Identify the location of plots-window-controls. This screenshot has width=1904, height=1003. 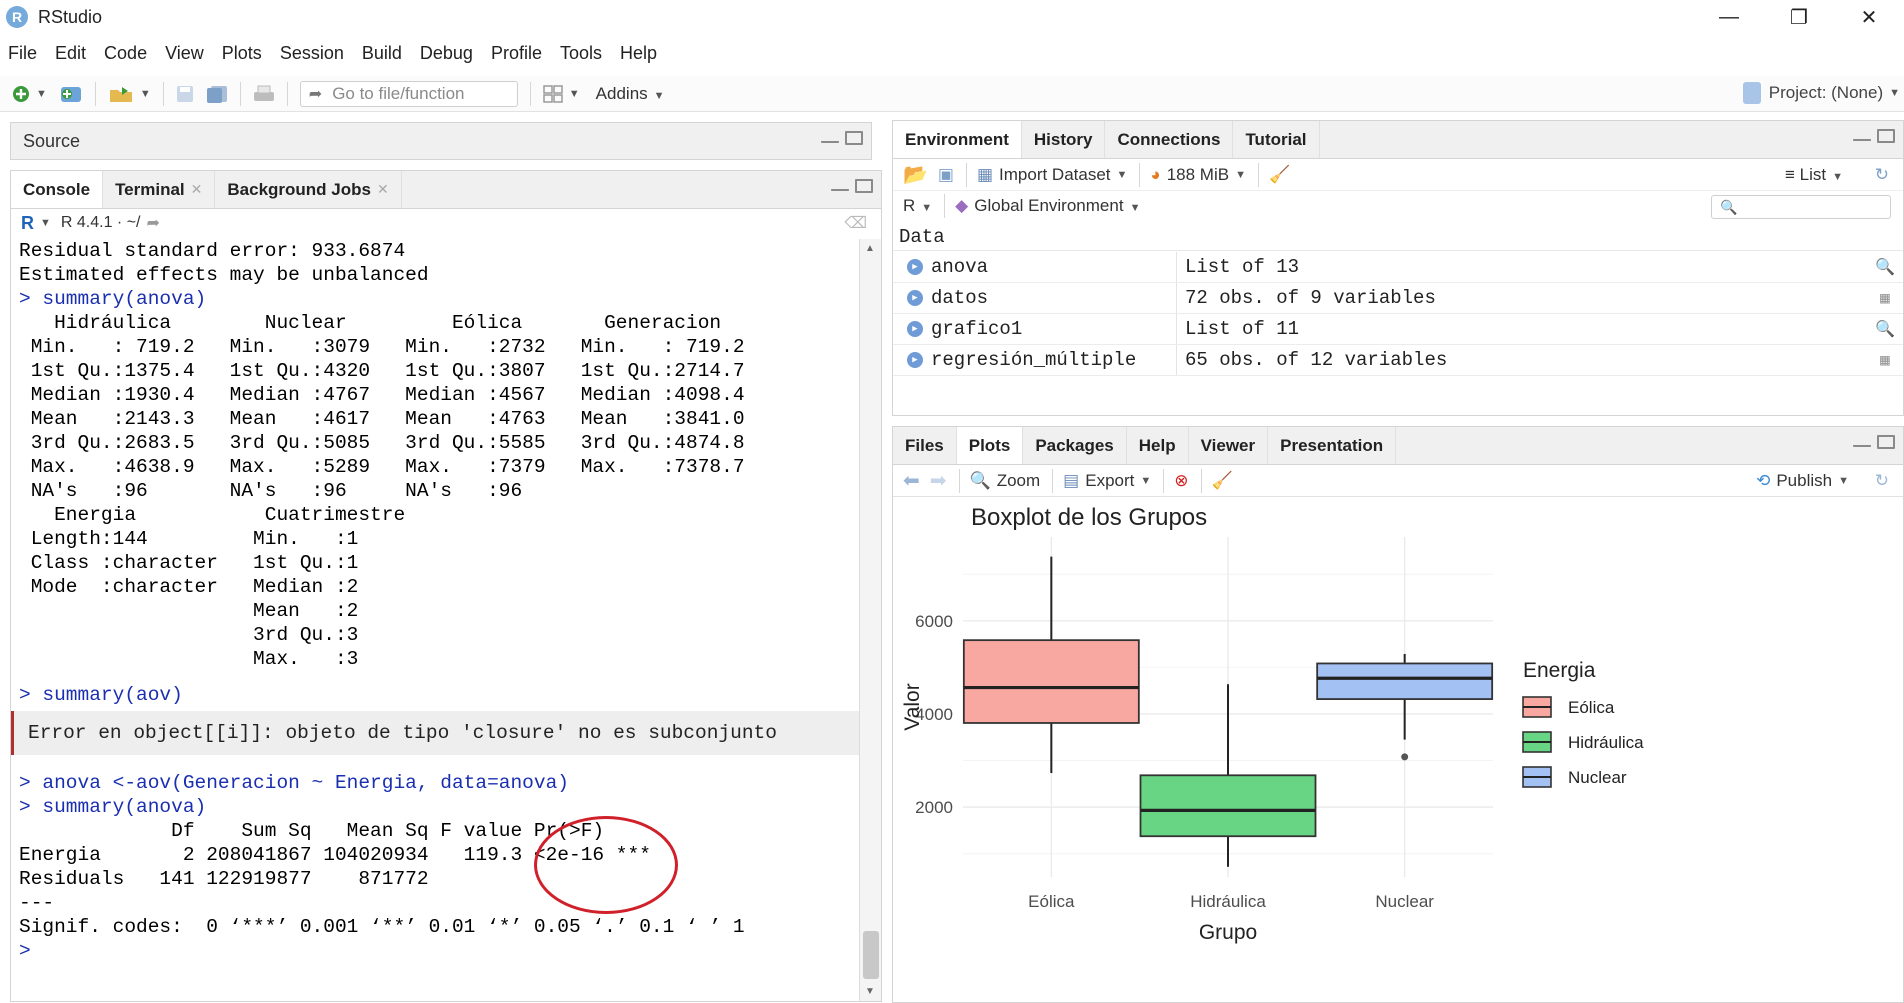
(1874, 442).